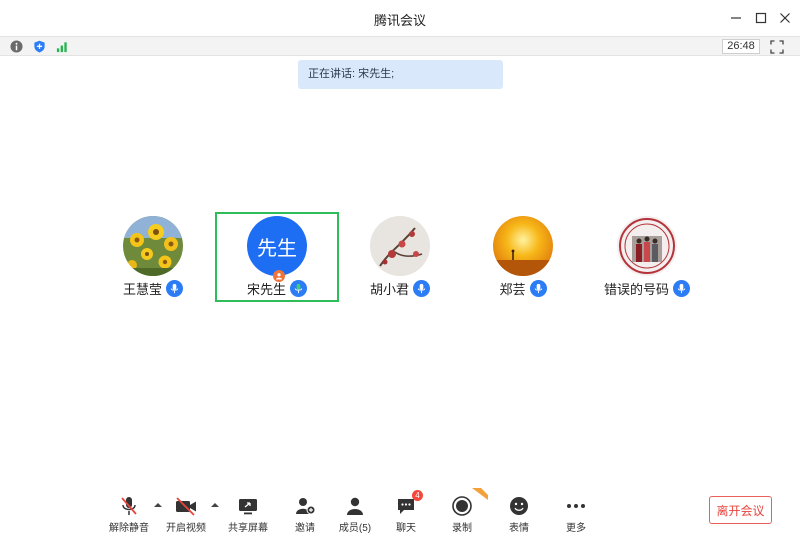 Image resolution: width=800 pixels, height=533 pixels. What do you see at coordinates (408, 504) in the screenshot?
I see `chat-icon: 4` at bounding box center [408, 504].